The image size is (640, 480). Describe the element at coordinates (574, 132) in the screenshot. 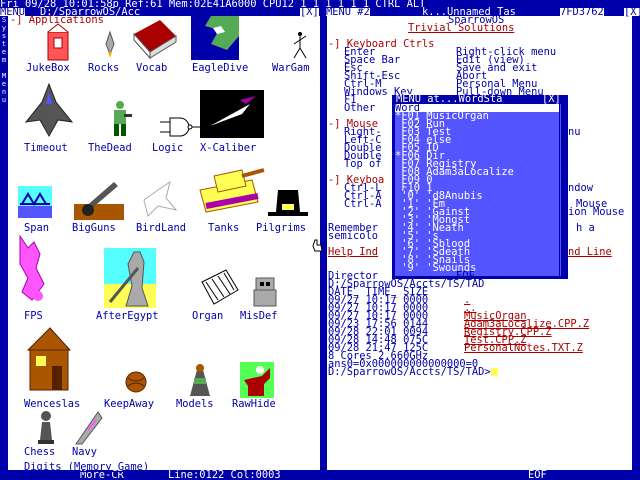

I see `mouse-right-fragment: nu` at that location.